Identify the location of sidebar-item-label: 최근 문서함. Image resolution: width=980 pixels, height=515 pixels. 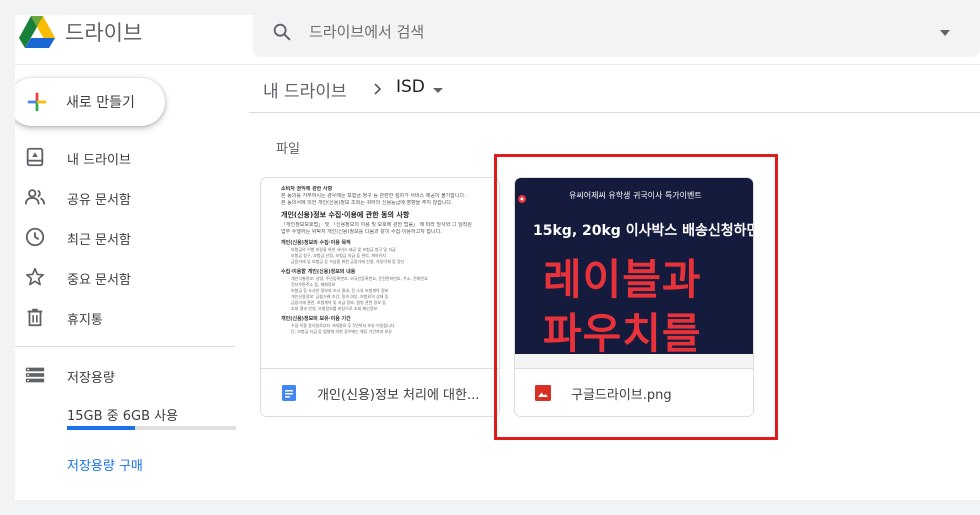
(99, 240).